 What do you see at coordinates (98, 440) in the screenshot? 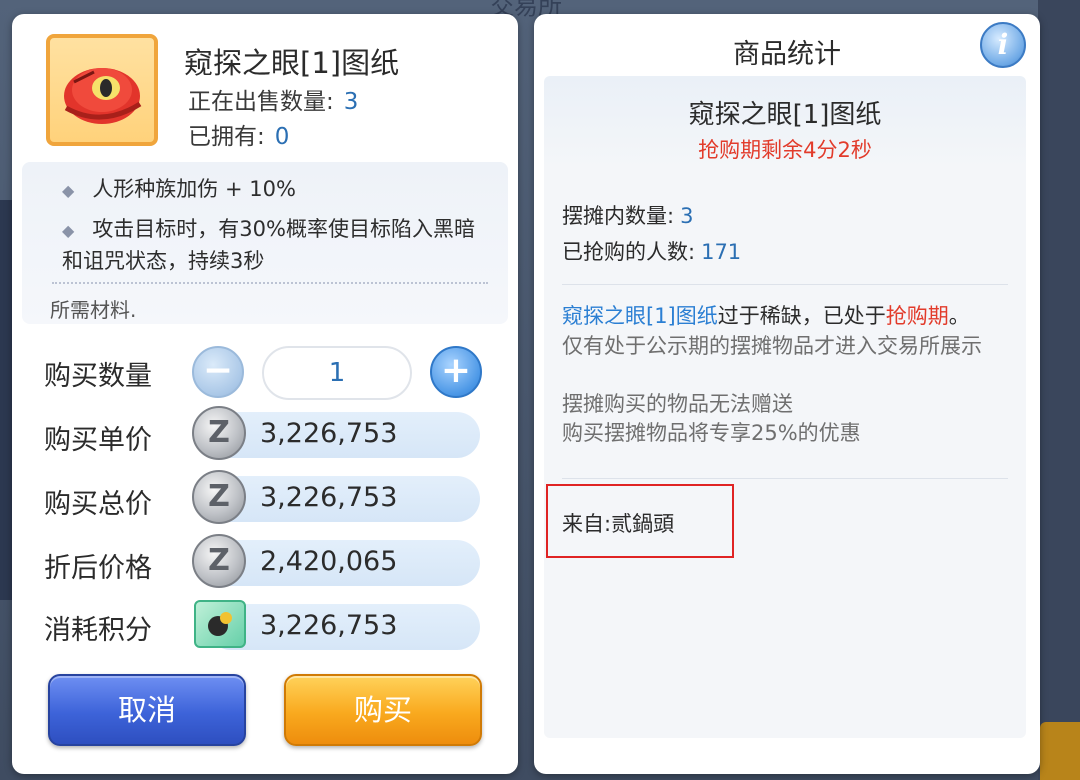
I see `unit-price-label: 购买单价` at bounding box center [98, 440].